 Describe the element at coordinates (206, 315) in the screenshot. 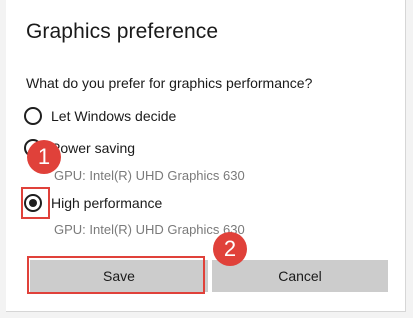

I see `background-edge-bottom` at that location.